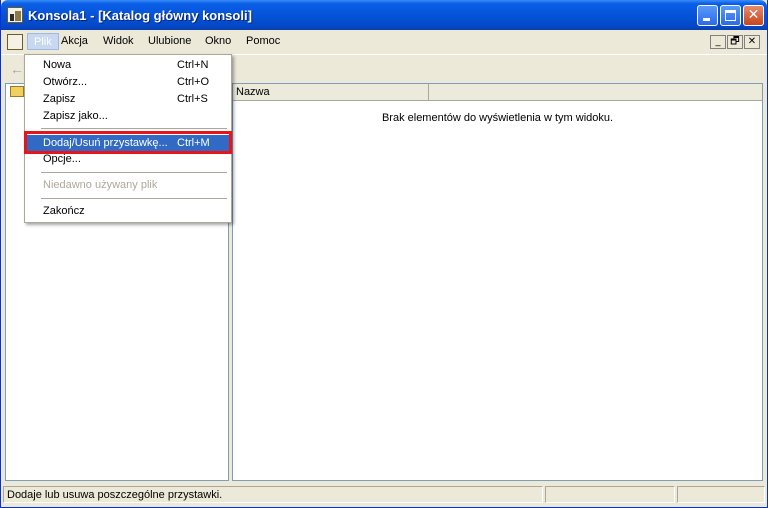 This screenshot has height=508, width=768. Describe the element at coordinates (140, 15) in the screenshot. I see `window-title: Konsola1 - [Katalog główny konsoli]` at that location.